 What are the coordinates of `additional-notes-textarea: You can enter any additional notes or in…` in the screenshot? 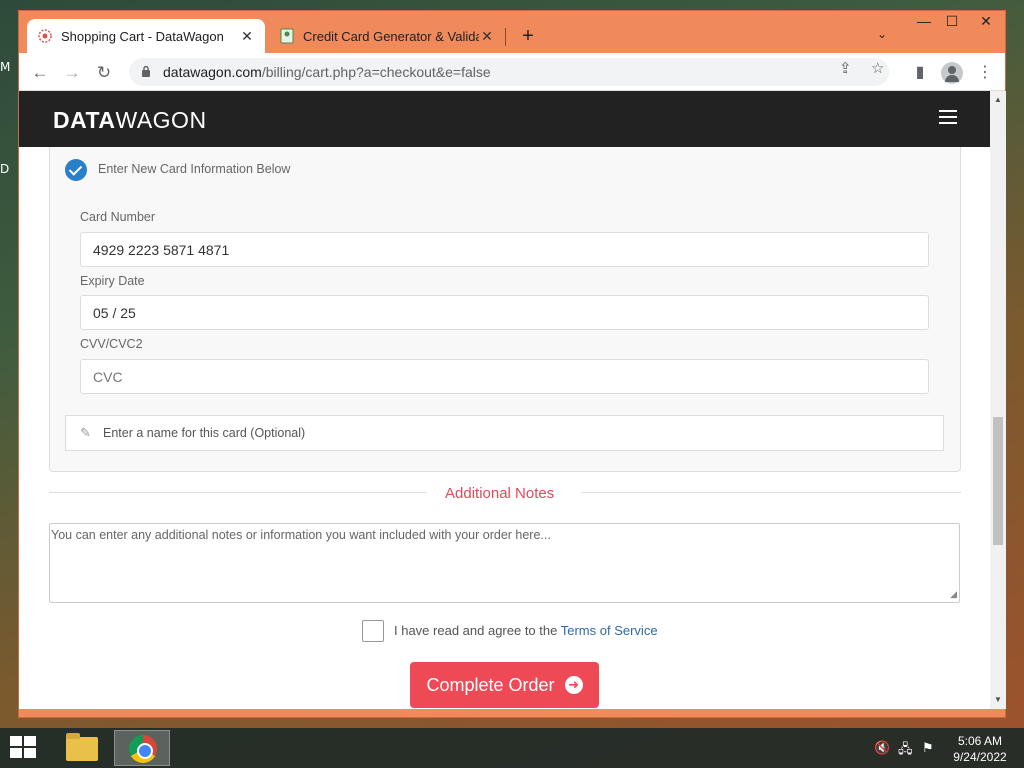 It's located at (504, 563).